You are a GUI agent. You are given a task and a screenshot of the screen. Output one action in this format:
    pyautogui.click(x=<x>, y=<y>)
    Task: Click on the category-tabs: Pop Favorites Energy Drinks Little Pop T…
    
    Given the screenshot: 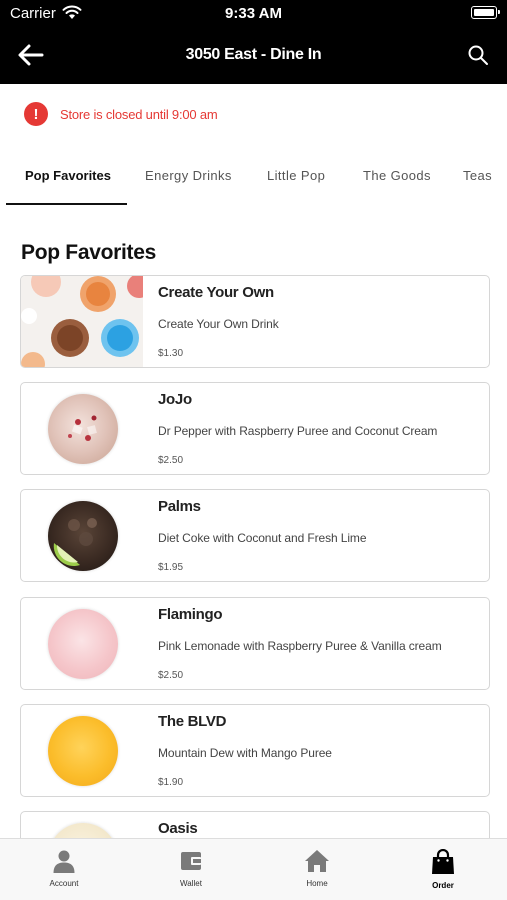 What is the action you would take?
    pyautogui.click(x=253, y=183)
    